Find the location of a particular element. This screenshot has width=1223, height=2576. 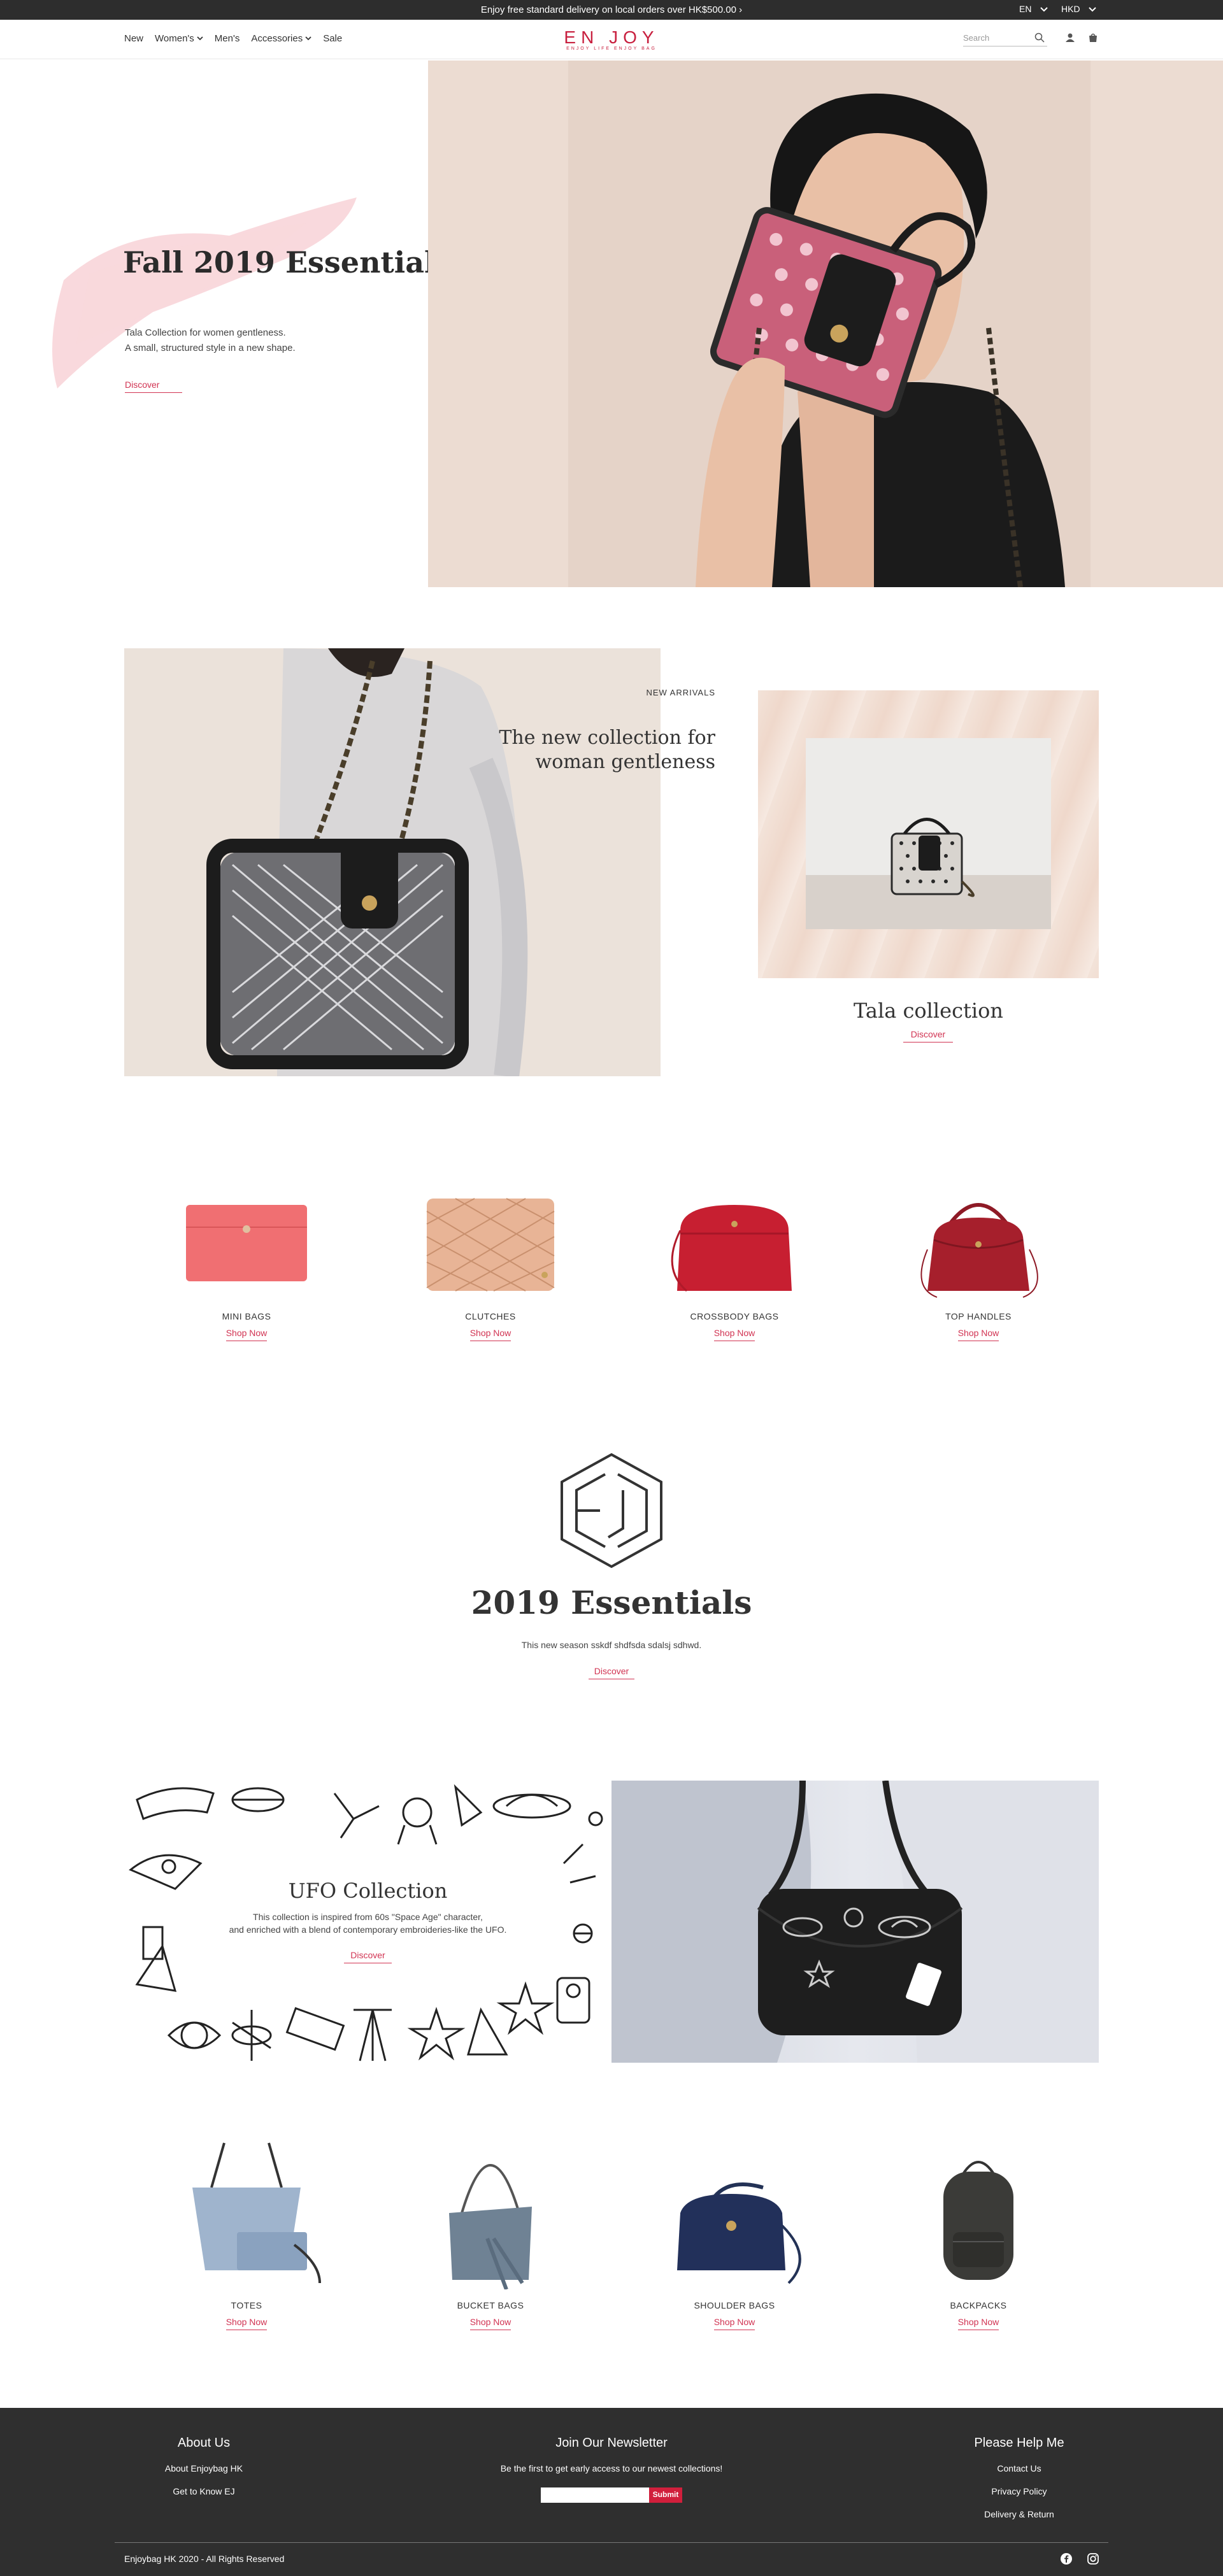

footer-copyright: Enjoybag HK 2020 - All Rights Reserved is located at coordinates (204, 2559).